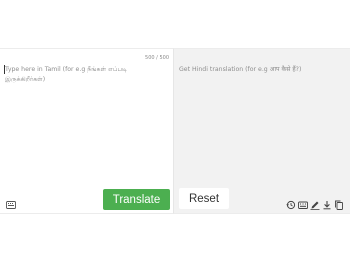 This screenshot has width=350, height=263. I want to click on edit-icon, so click(315, 205).